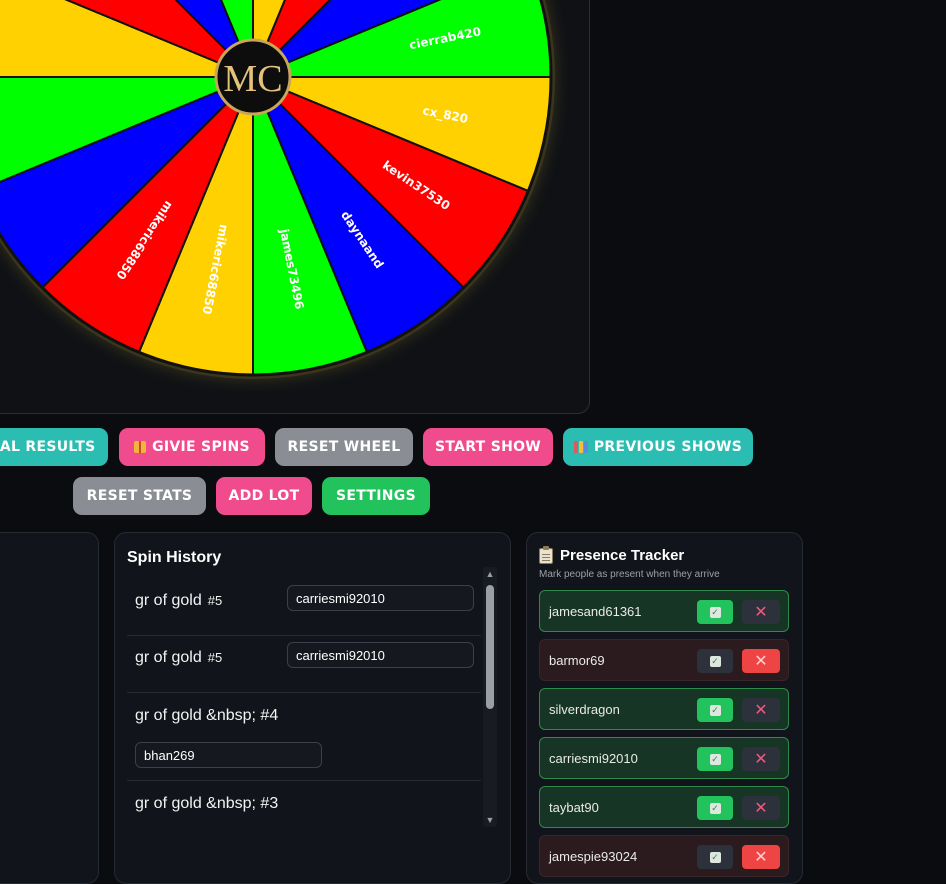 The height and width of the screenshot is (884, 946). What do you see at coordinates (664, 856) in the screenshot?
I see `presence-row: jamespie93024 ✓ ✕` at bounding box center [664, 856].